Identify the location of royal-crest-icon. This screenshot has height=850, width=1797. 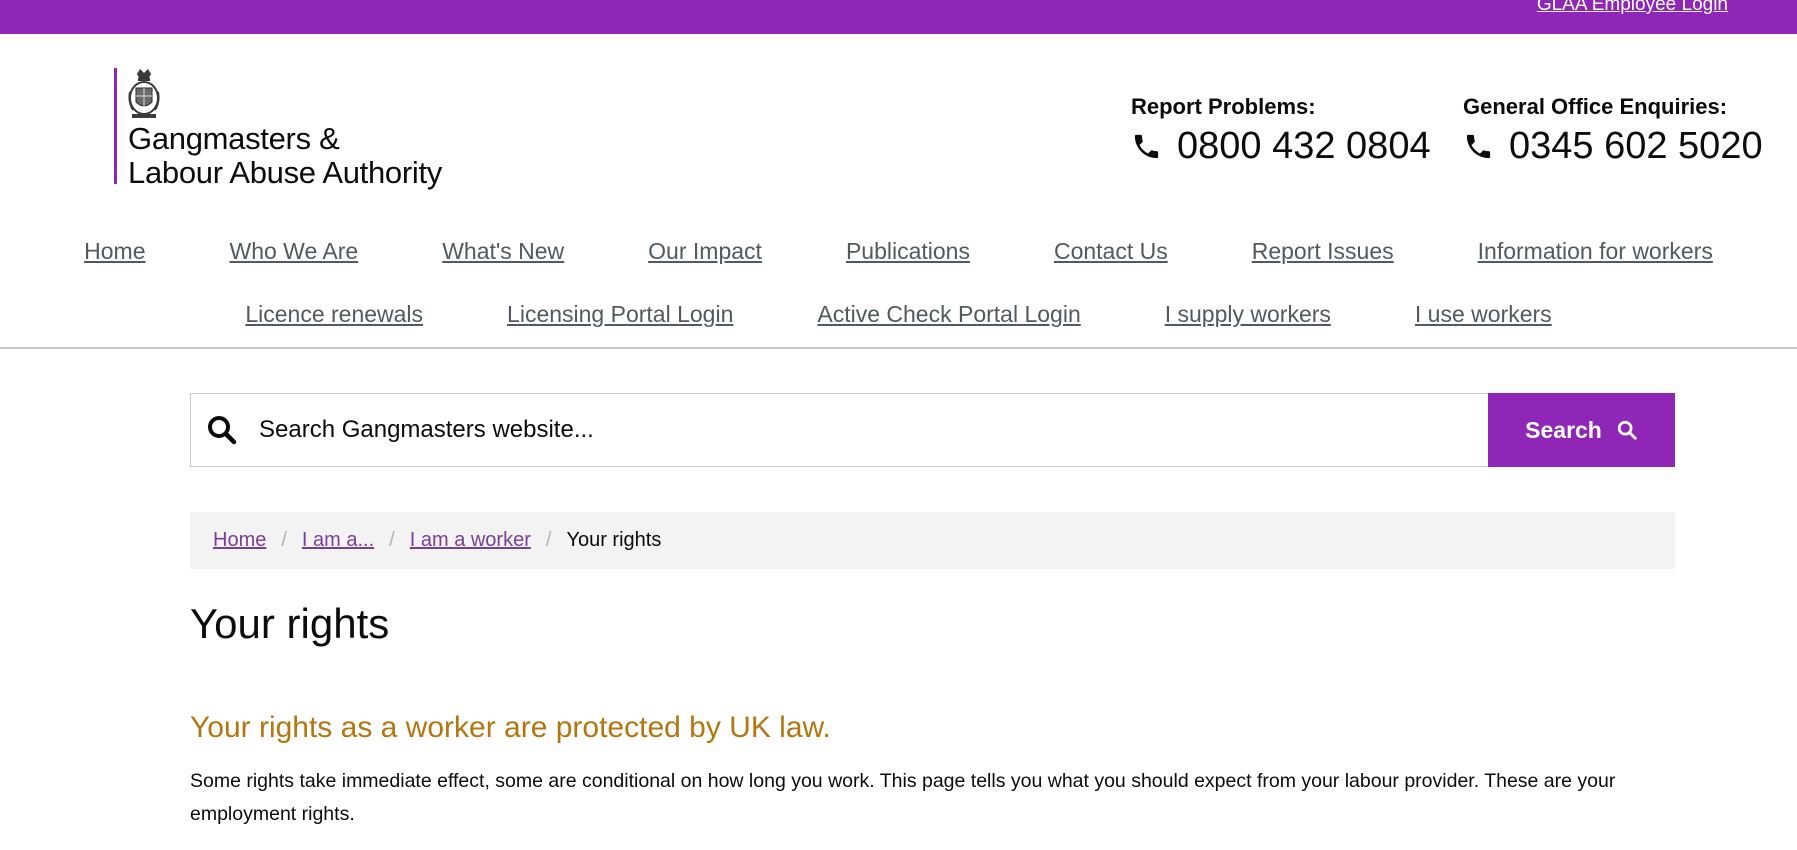
(144, 93).